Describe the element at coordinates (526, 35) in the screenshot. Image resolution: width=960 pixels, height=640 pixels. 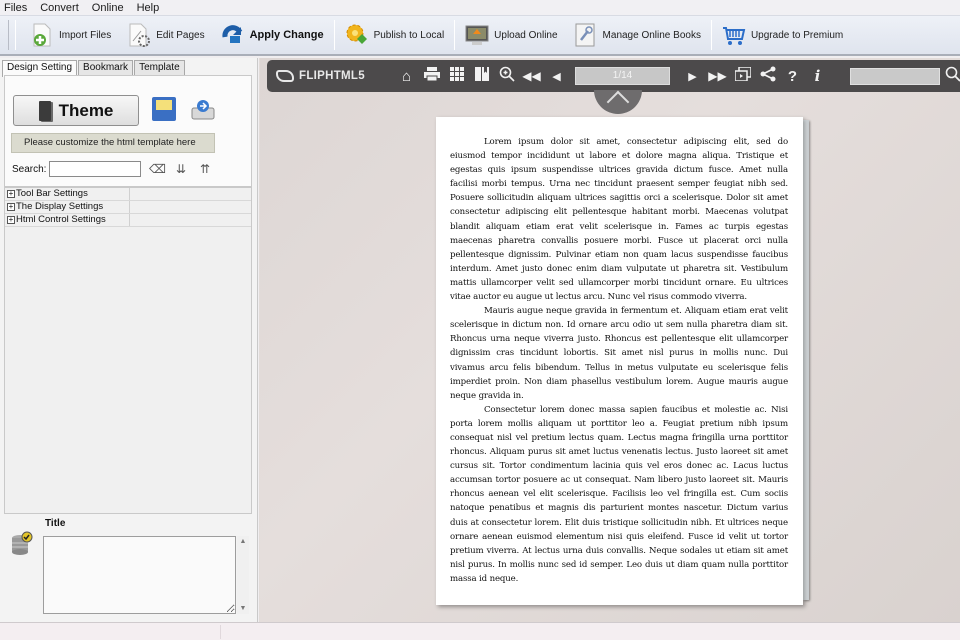
I see `upload-online-label: Upload Online` at that location.